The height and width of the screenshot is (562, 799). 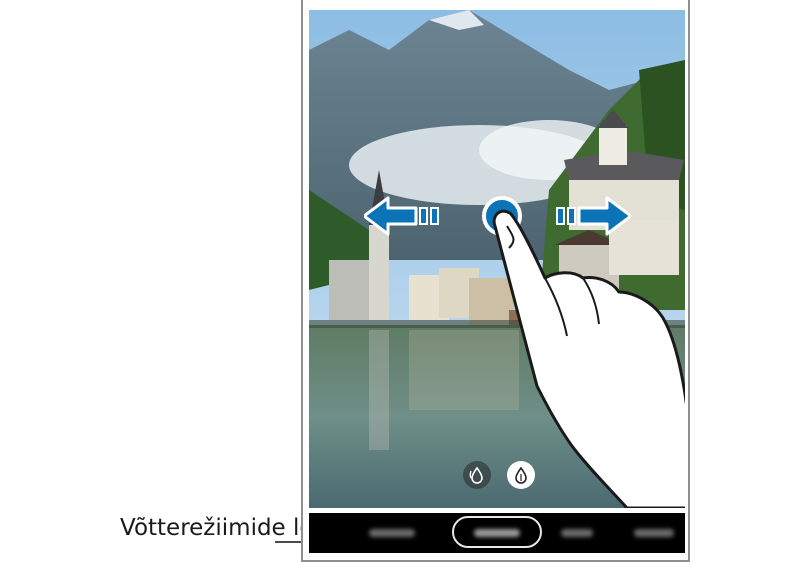 I want to click on finger-tap-icon, so click(x=583, y=352).